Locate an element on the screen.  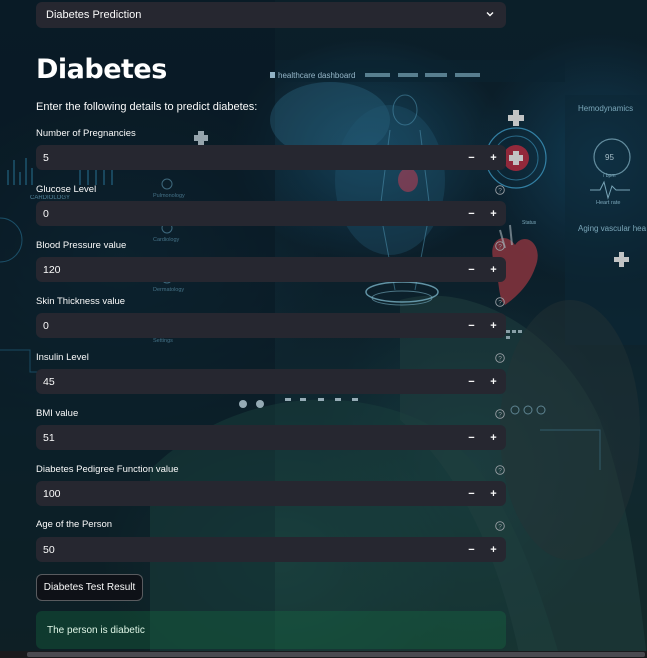
pedigree-value: 100 is located at coordinates (248, 494).